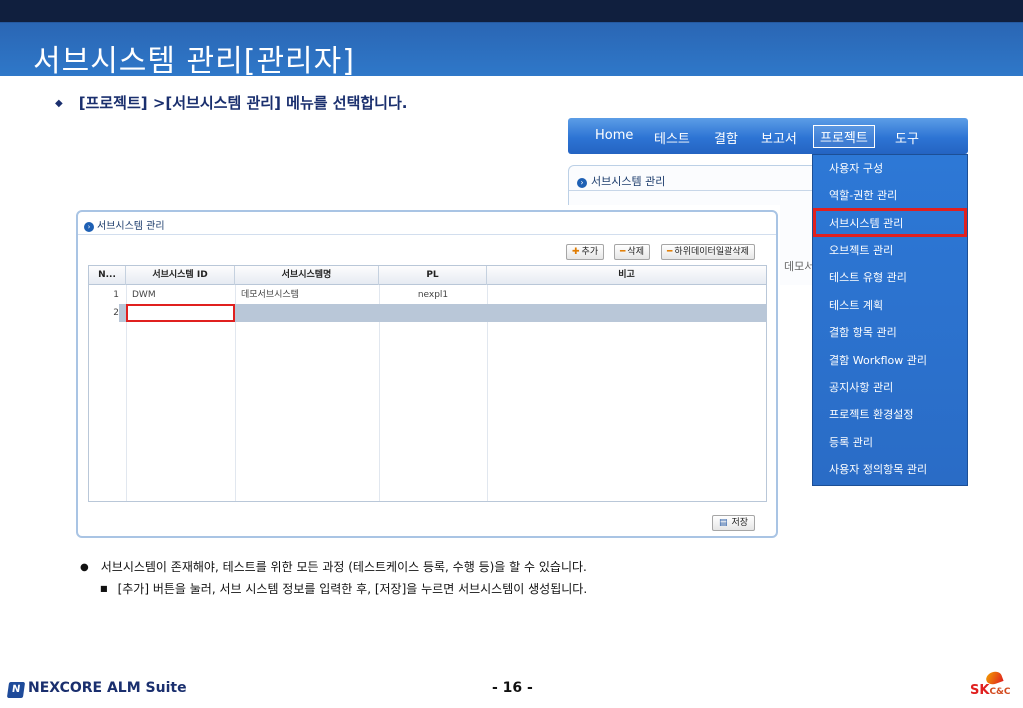  Describe the element at coordinates (861, 387) in the screenshot. I see `dropdown-item-notice: 공지사항 관리` at that location.